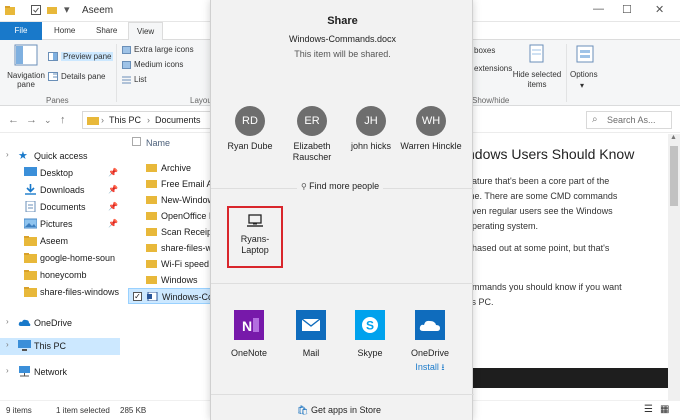 This screenshot has width=680, height=420. I want to click on medium-icons-icon, so click(126, 65).